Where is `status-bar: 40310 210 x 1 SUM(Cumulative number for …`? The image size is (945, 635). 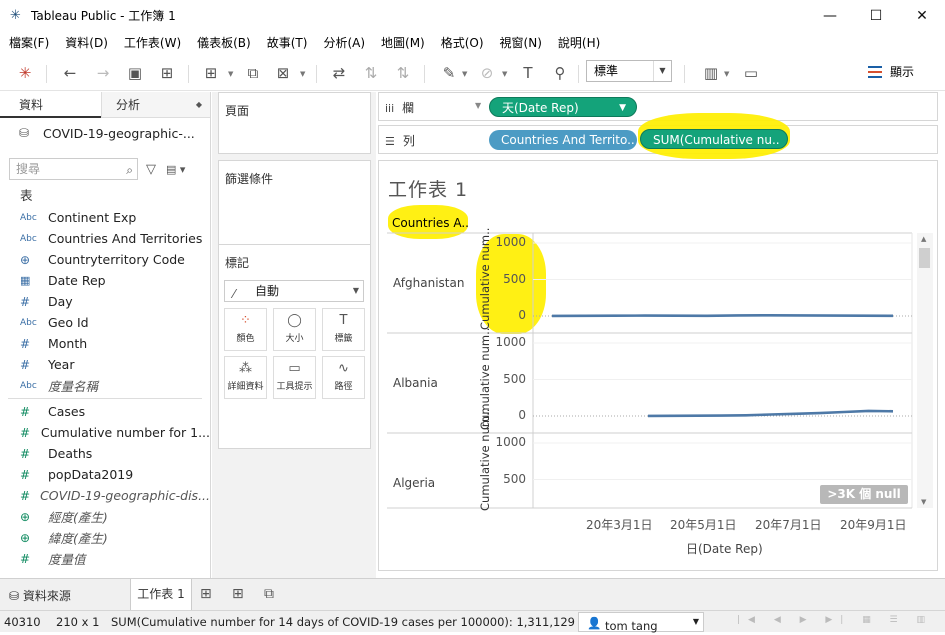 status-bar: 40310 210 x 1 SUM(Cumulative number for … is located at coordinates (472, 621).